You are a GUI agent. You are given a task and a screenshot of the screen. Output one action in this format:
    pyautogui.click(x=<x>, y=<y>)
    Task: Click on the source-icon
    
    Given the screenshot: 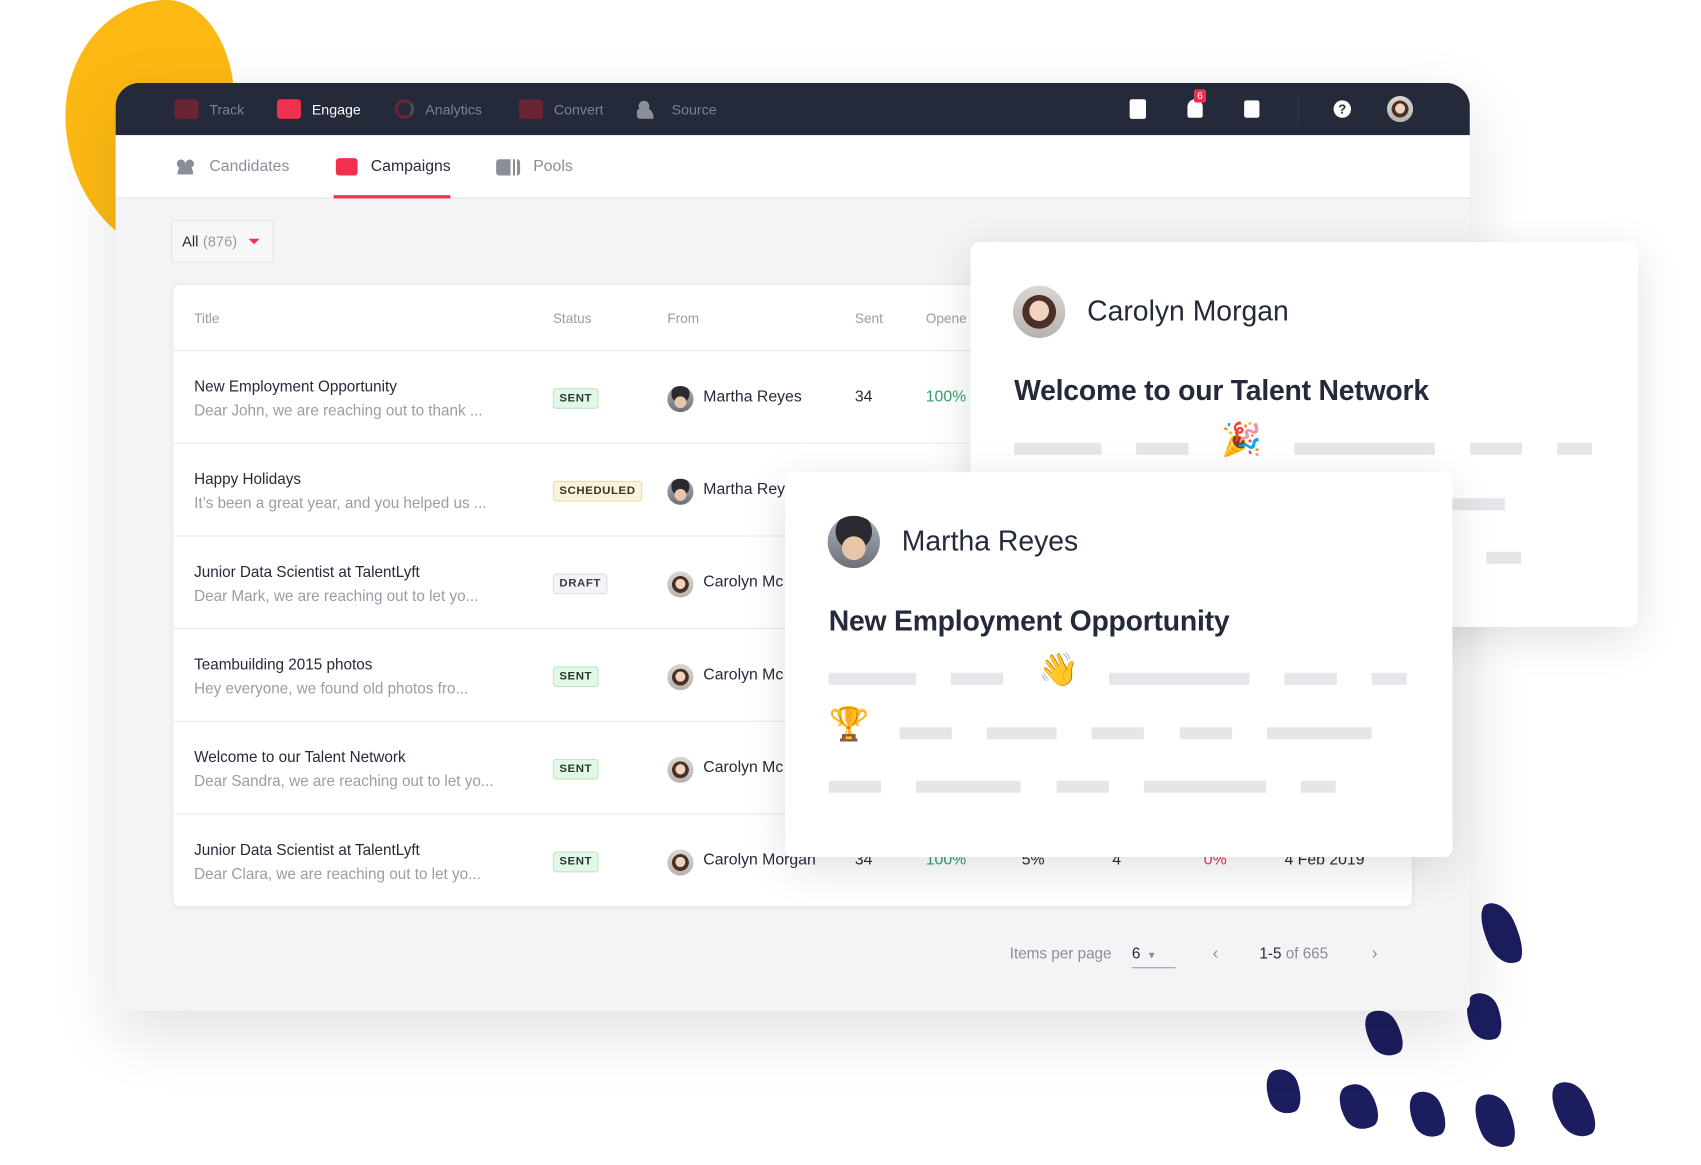 What is the action you would take?
    pyautogui.click(x=648, y=109)
    